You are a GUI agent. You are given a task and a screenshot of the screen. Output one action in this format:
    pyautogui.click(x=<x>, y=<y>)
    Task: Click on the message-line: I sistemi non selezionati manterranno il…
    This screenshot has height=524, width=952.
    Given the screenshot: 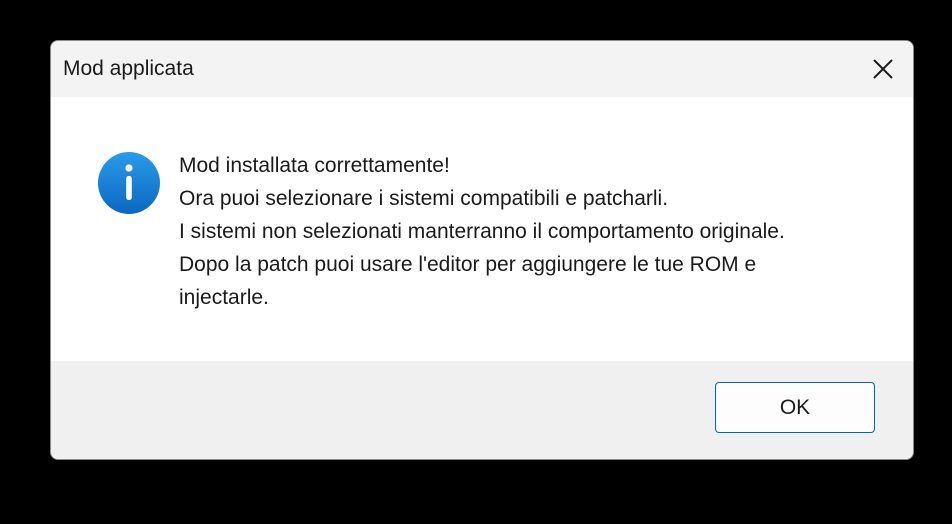 What is the action you would take?
    pyautogui.click(x=482, y=231)
    